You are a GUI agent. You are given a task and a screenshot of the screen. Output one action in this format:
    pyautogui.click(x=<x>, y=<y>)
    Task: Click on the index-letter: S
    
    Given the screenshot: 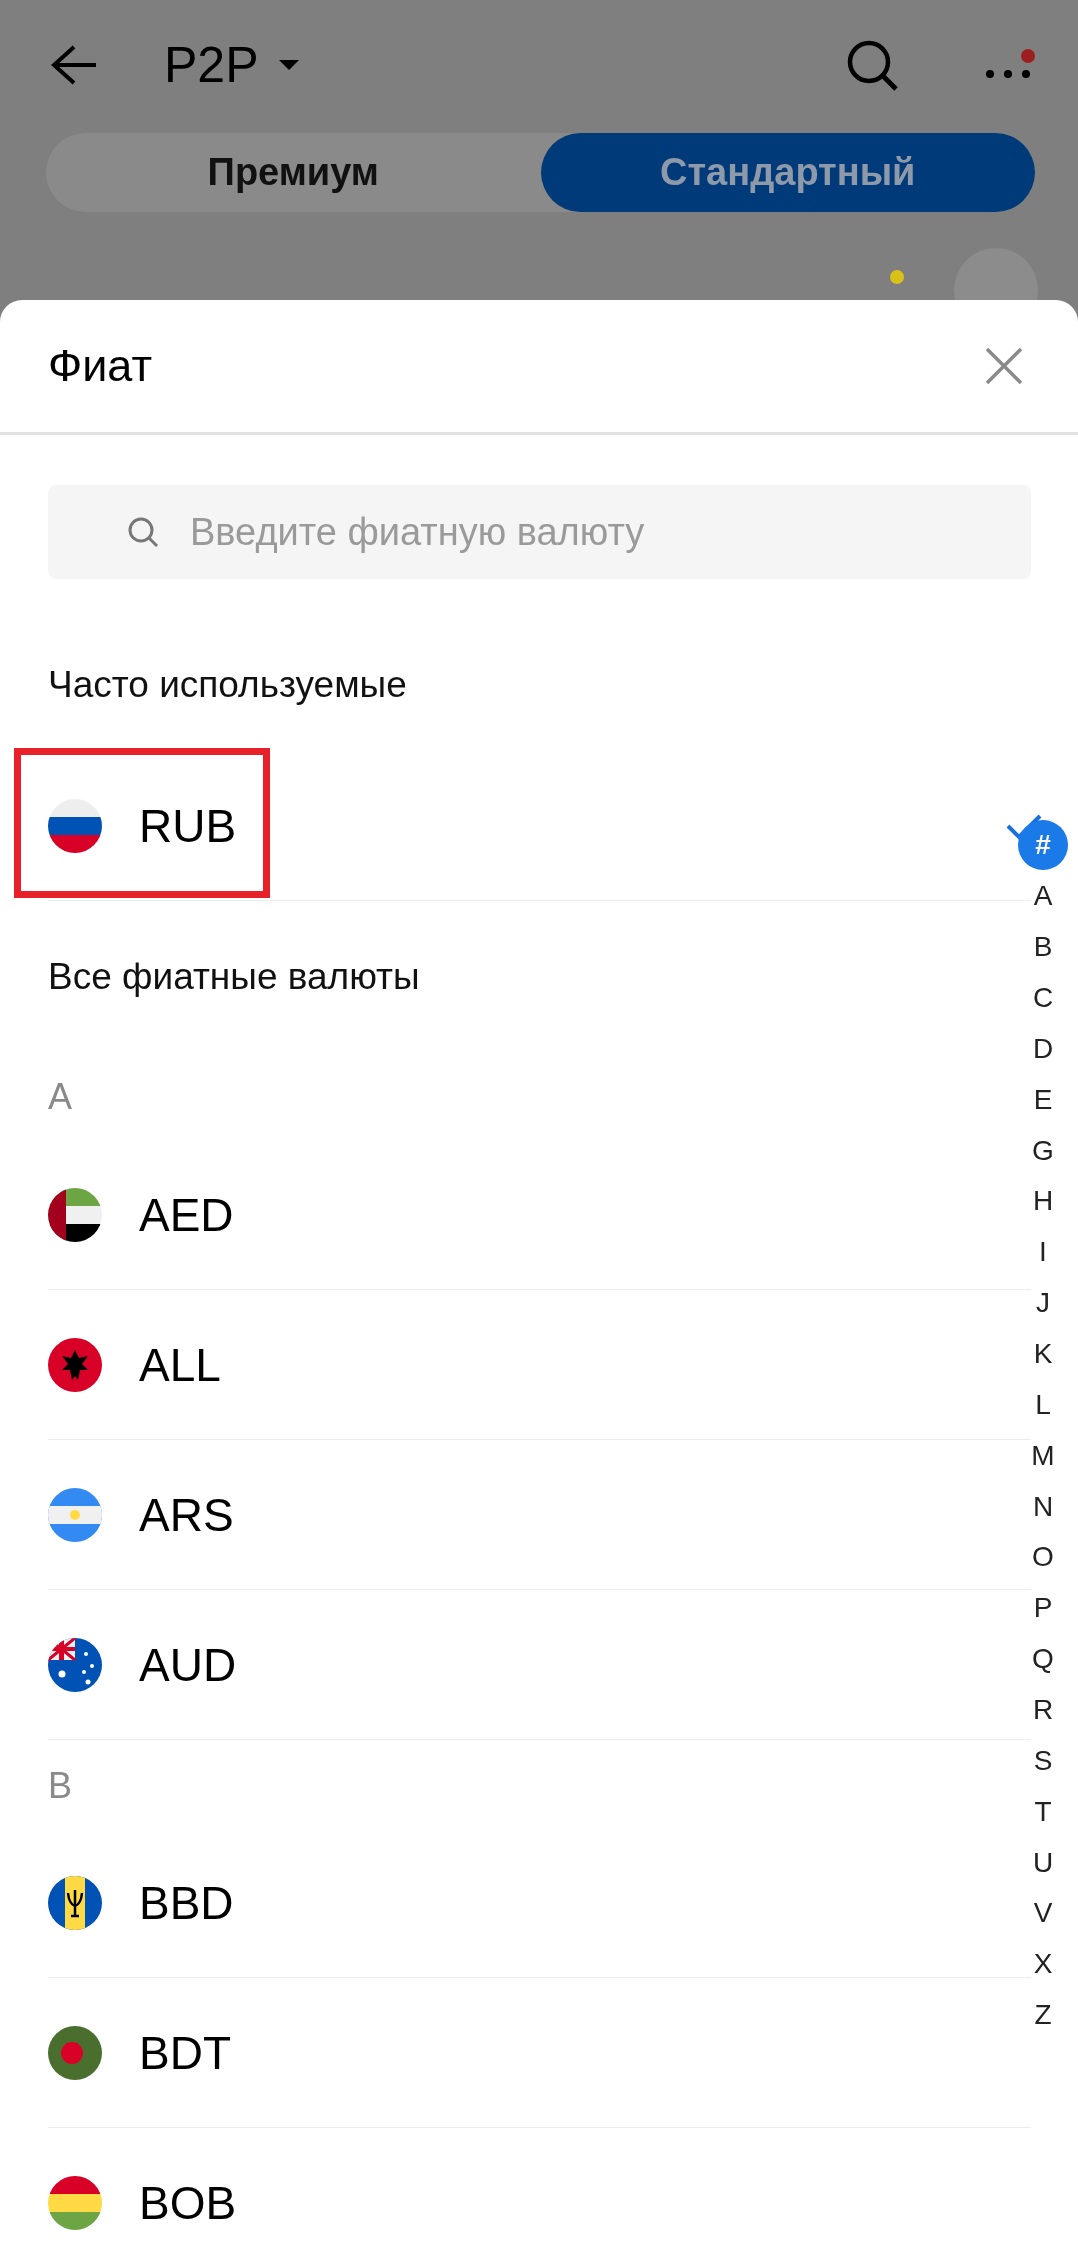 What is the action you would take?
    pyautogui.click(x=1043, y=1761)
    